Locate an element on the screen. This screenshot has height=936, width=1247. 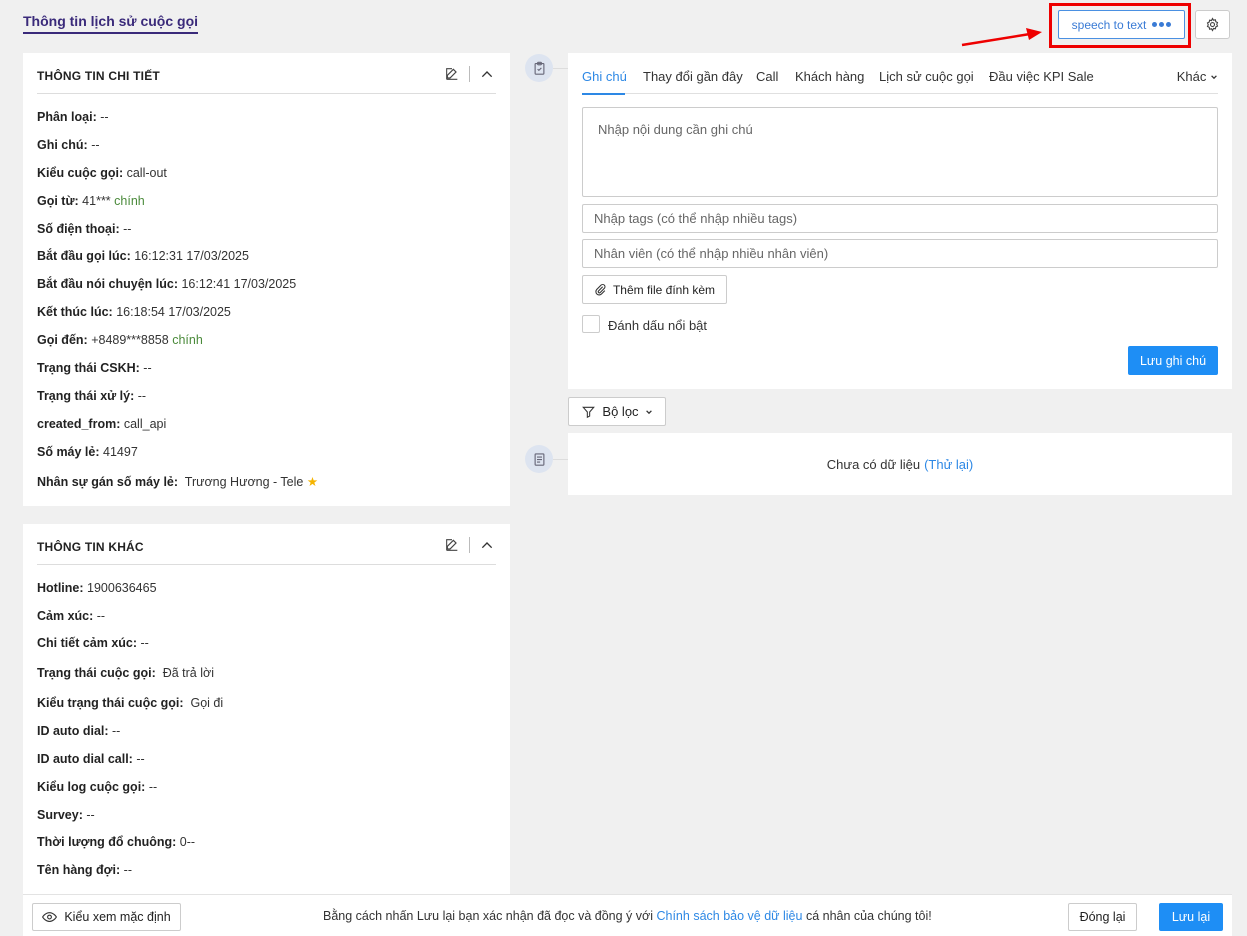
funnel-icon is located at coordinates (589, 412).